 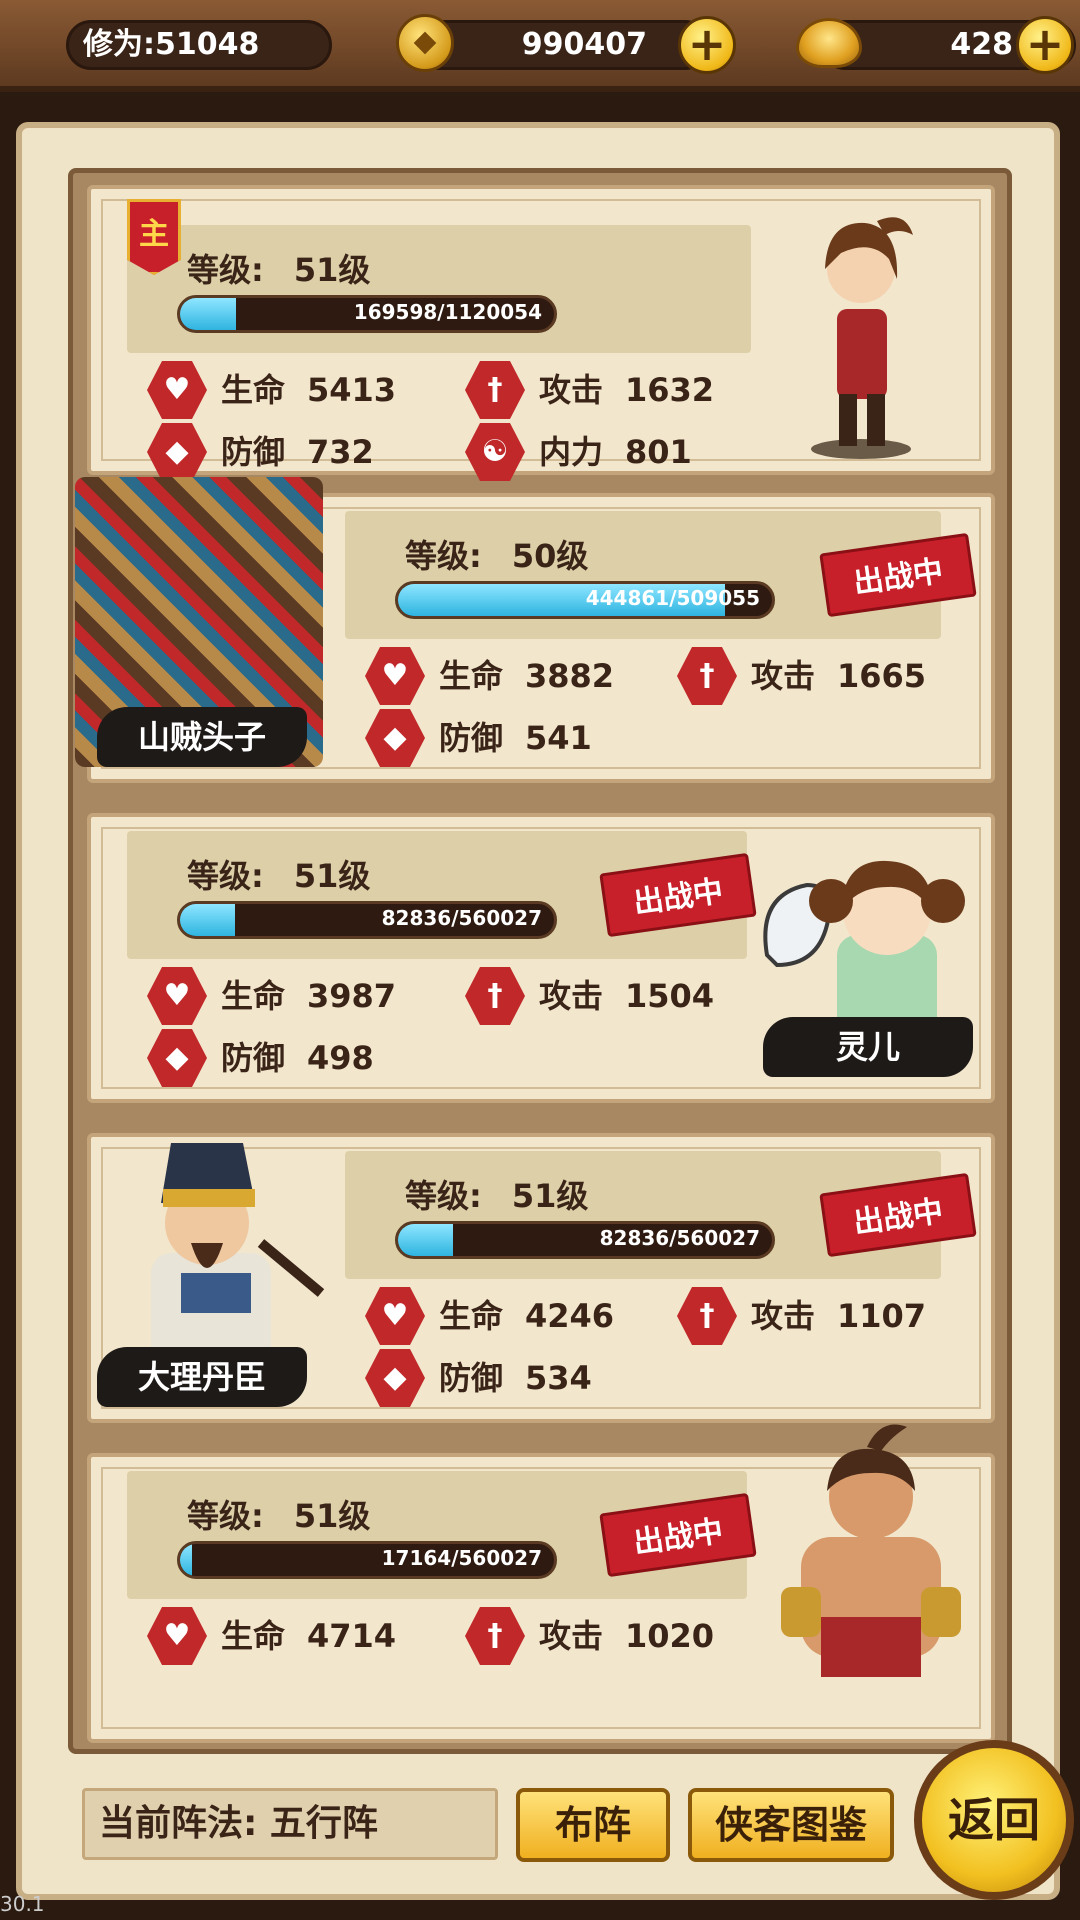 I want to click on coin-icon, so click(x=425, y=43).